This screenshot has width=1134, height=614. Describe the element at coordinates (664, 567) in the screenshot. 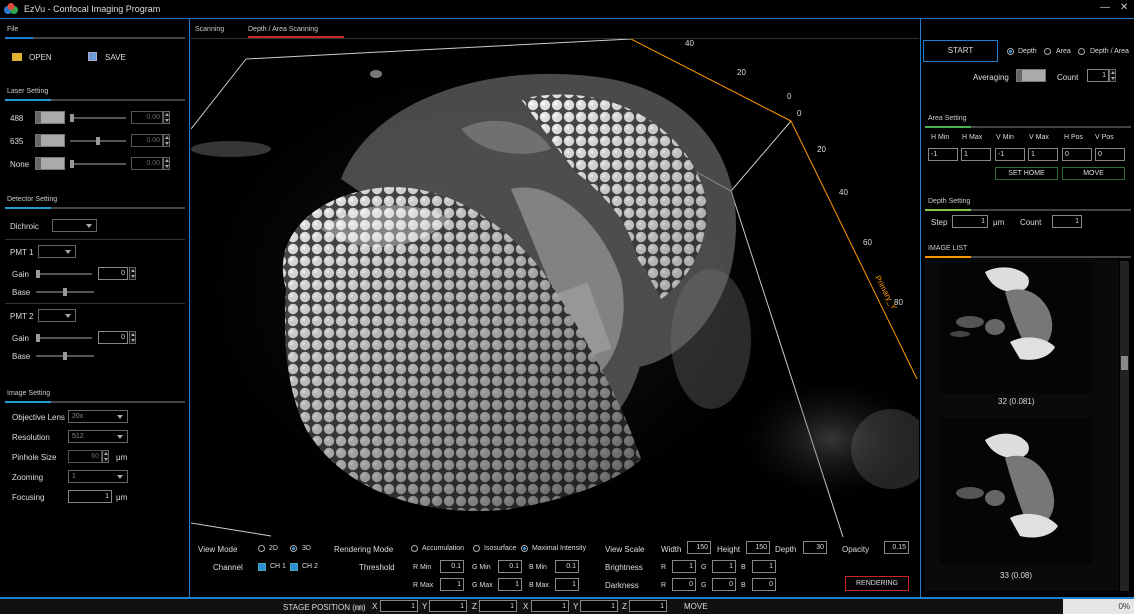

I see `brightness-r-label: R` at that location.